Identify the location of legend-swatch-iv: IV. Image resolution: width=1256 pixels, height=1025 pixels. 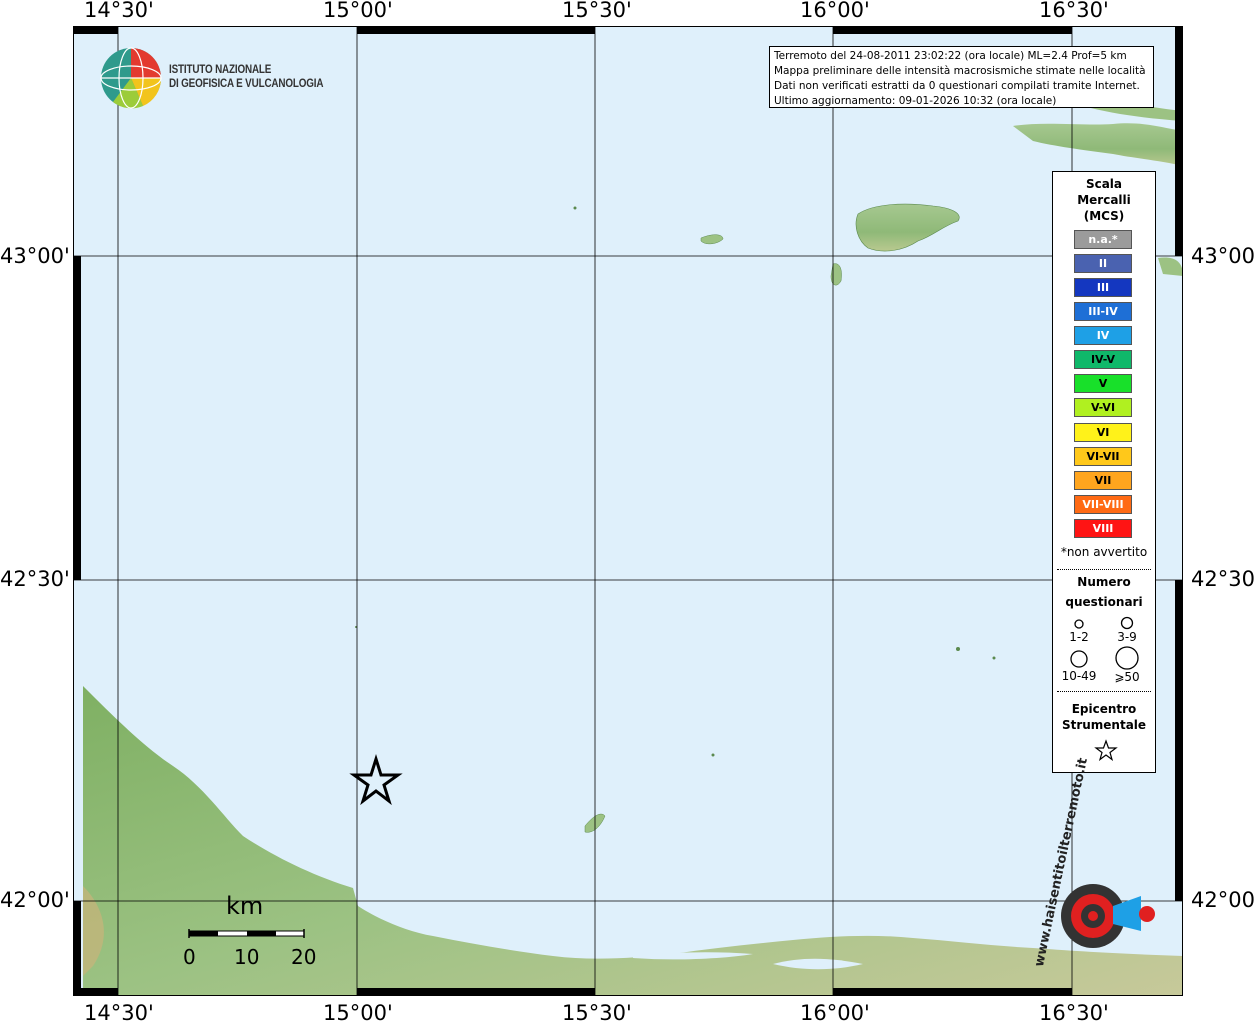
(1103, 335).